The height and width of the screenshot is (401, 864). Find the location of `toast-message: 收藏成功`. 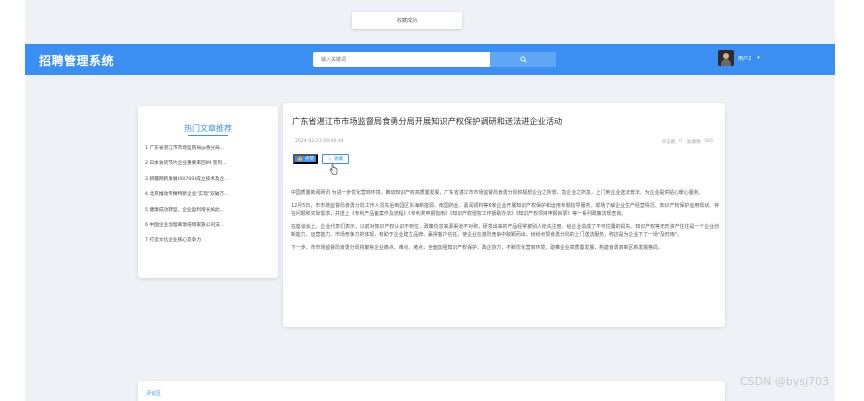

toast-message: 收藏成功 is located at coordinates (406, 21).